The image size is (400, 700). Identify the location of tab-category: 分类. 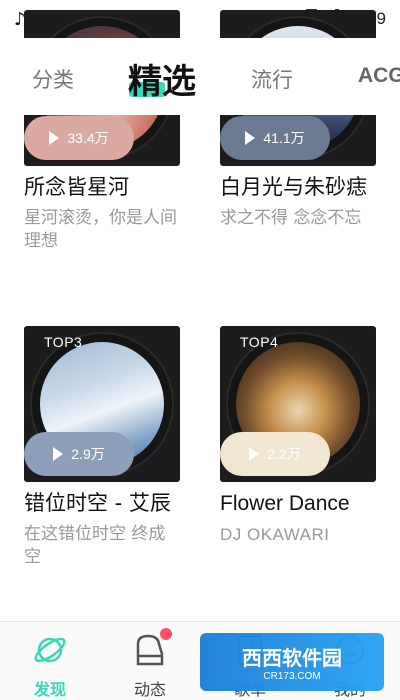
(53, 79).